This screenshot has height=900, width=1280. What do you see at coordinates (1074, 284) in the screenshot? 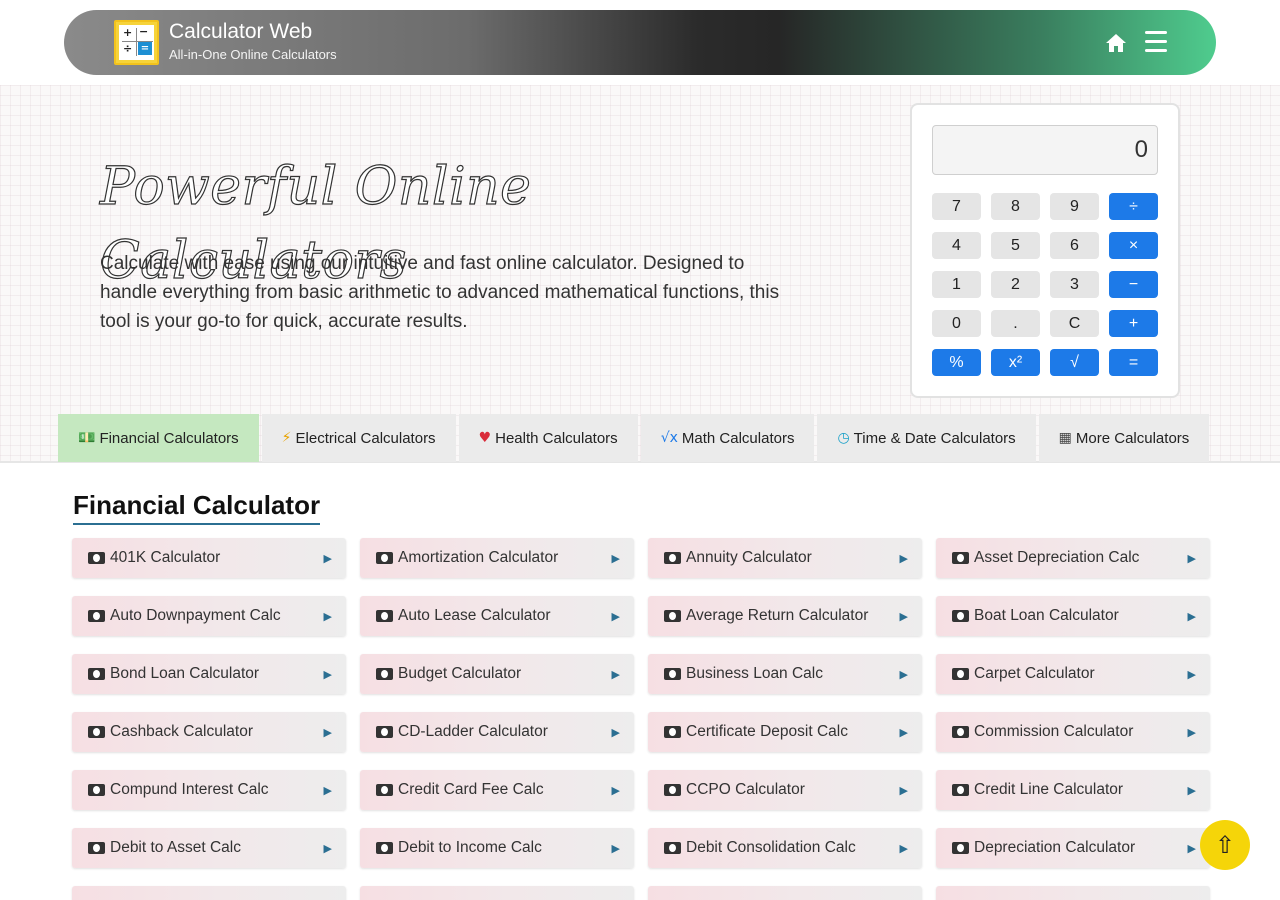
I see `calc-key: 3` at bounding box center [1074, 284].